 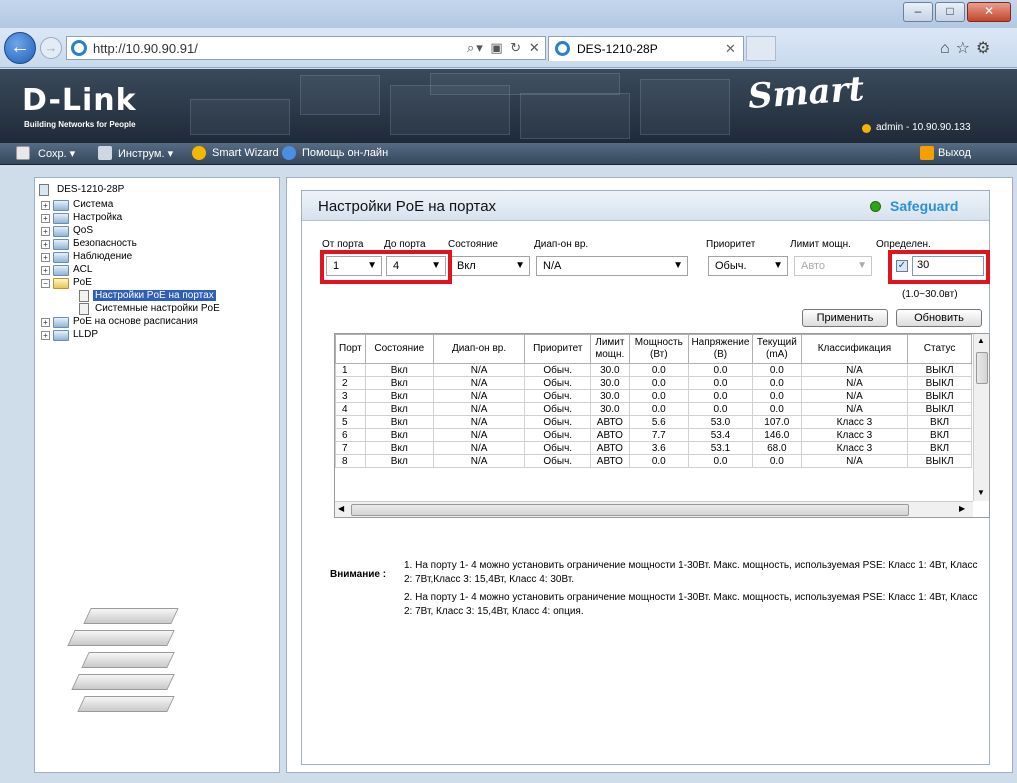 What do you see at coordinates (854, 422) in the screenshot?
I see `table-cell: Класс 3` at bounding box center [854, 422].